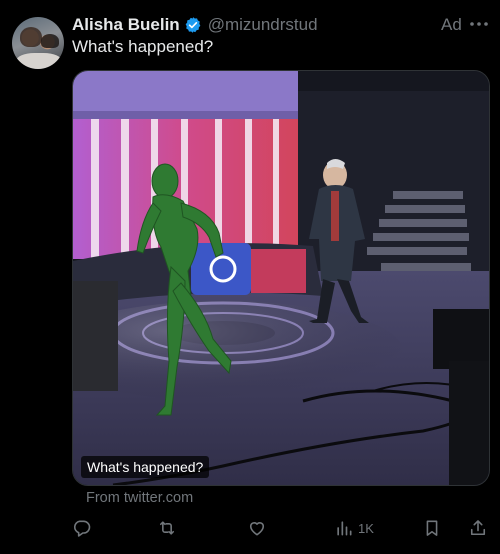 This screenshot has height=554, width=500. I want to click on avatar, so click(38, 43).